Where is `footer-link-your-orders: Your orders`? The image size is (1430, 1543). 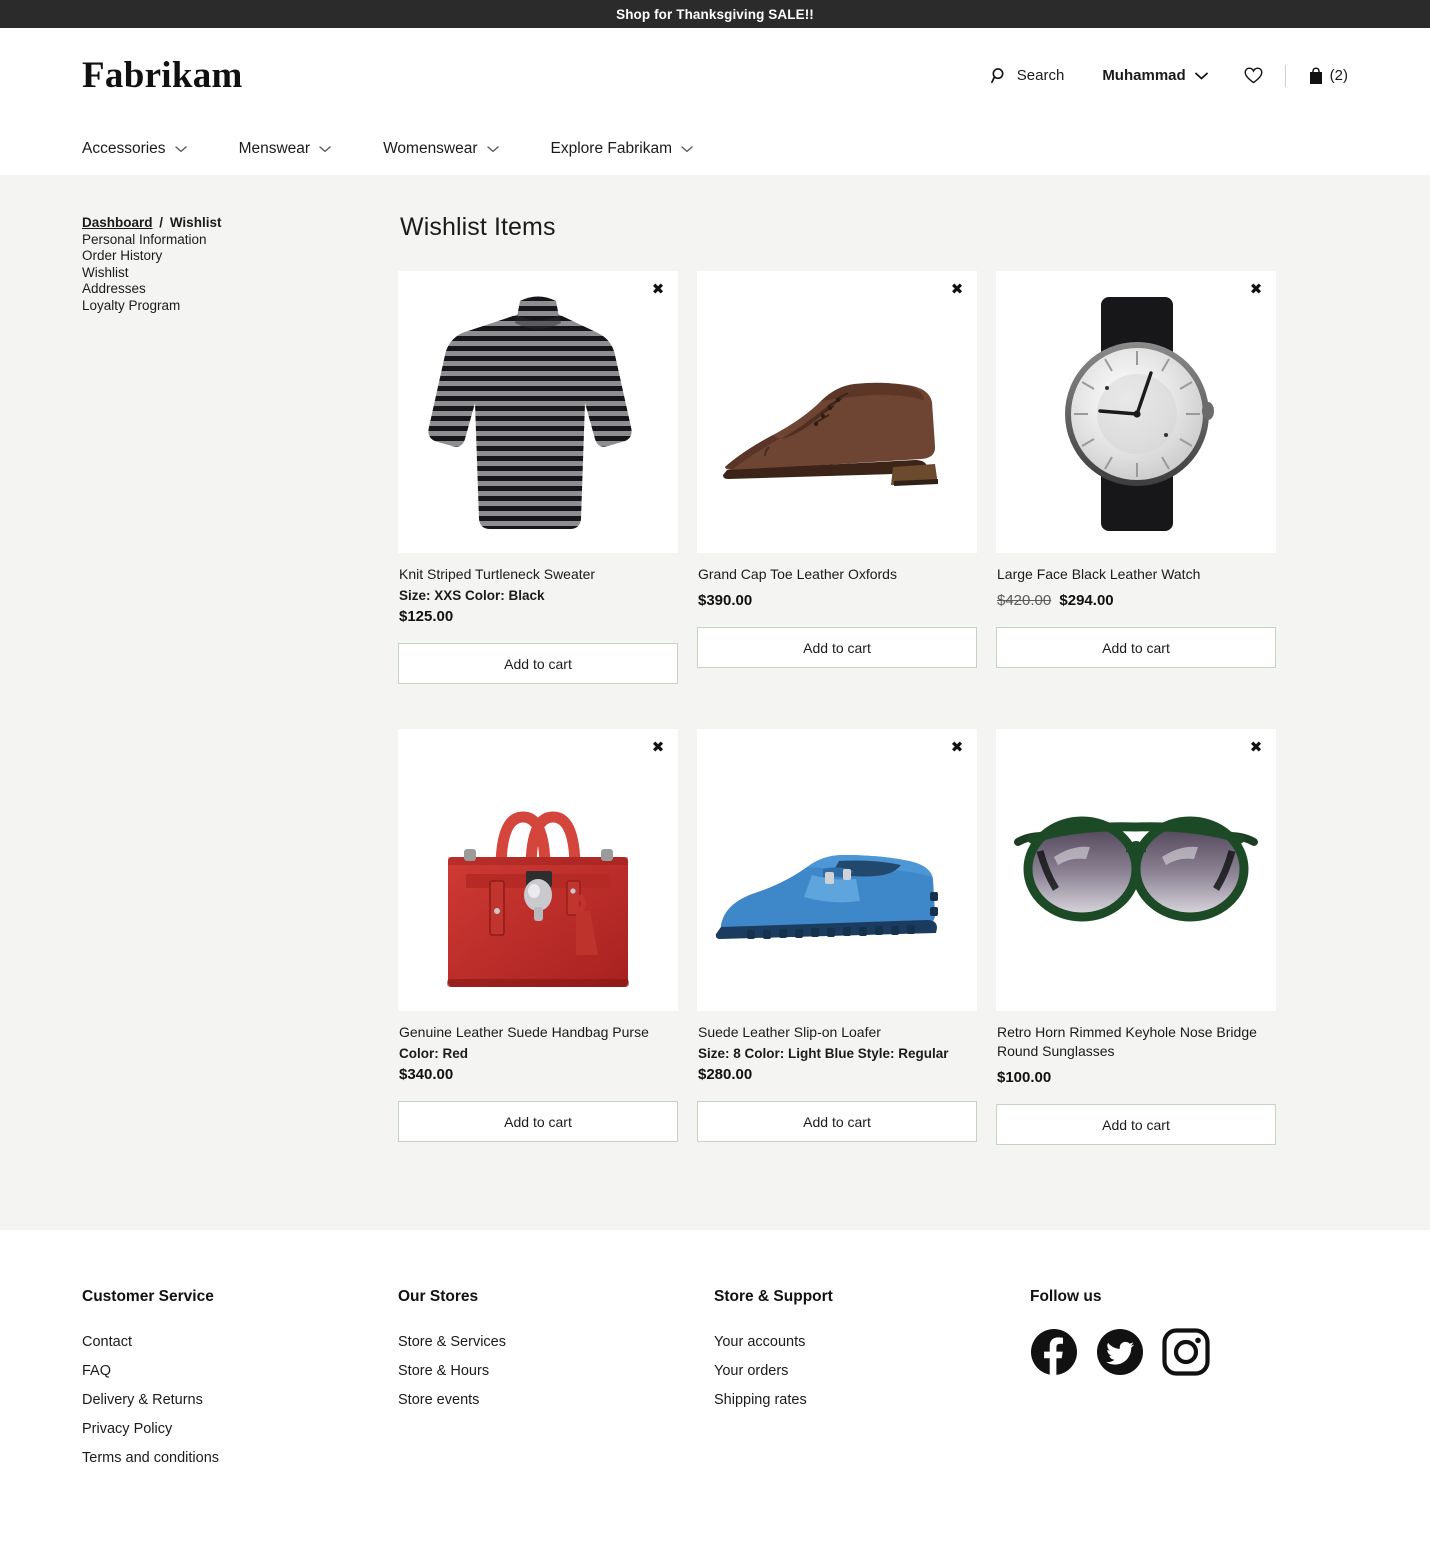
footer-link-your-orders: Your orders is located at coordinates (872, 1371).